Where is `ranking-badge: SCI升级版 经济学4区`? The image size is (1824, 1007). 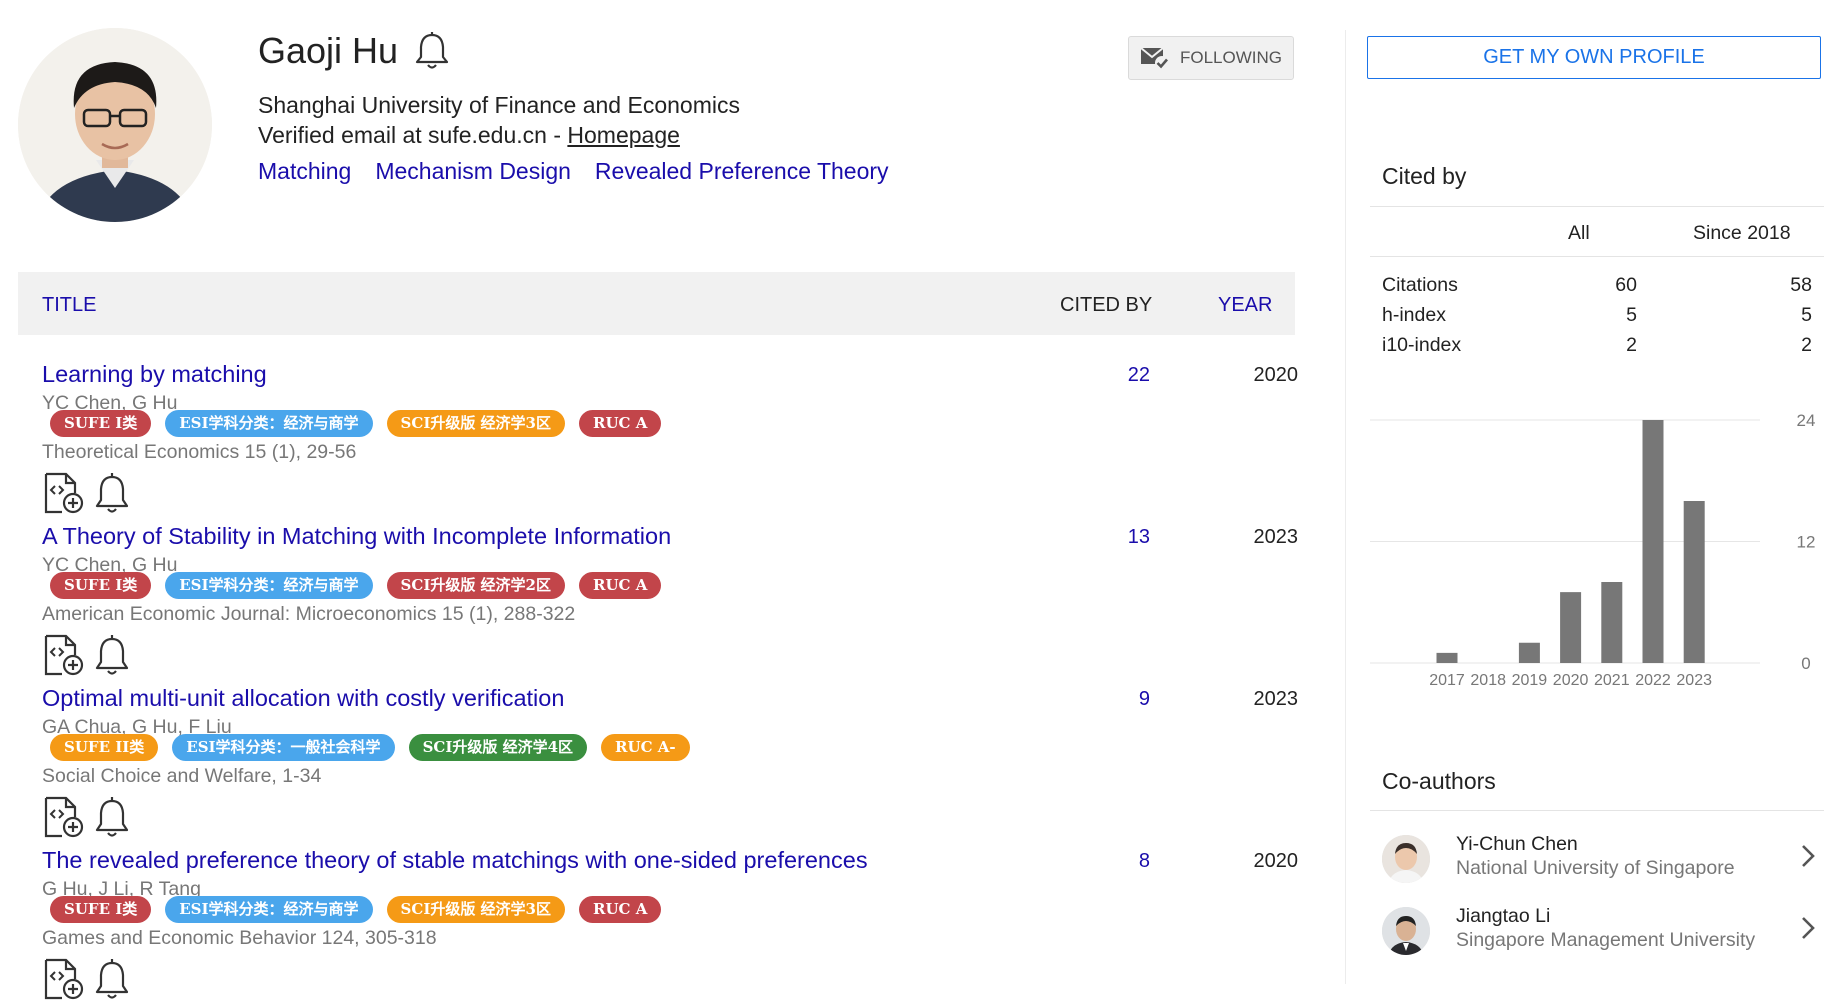 ranking-badge: SCI升级版 经济学4区 is located at coordinates (498, 747).